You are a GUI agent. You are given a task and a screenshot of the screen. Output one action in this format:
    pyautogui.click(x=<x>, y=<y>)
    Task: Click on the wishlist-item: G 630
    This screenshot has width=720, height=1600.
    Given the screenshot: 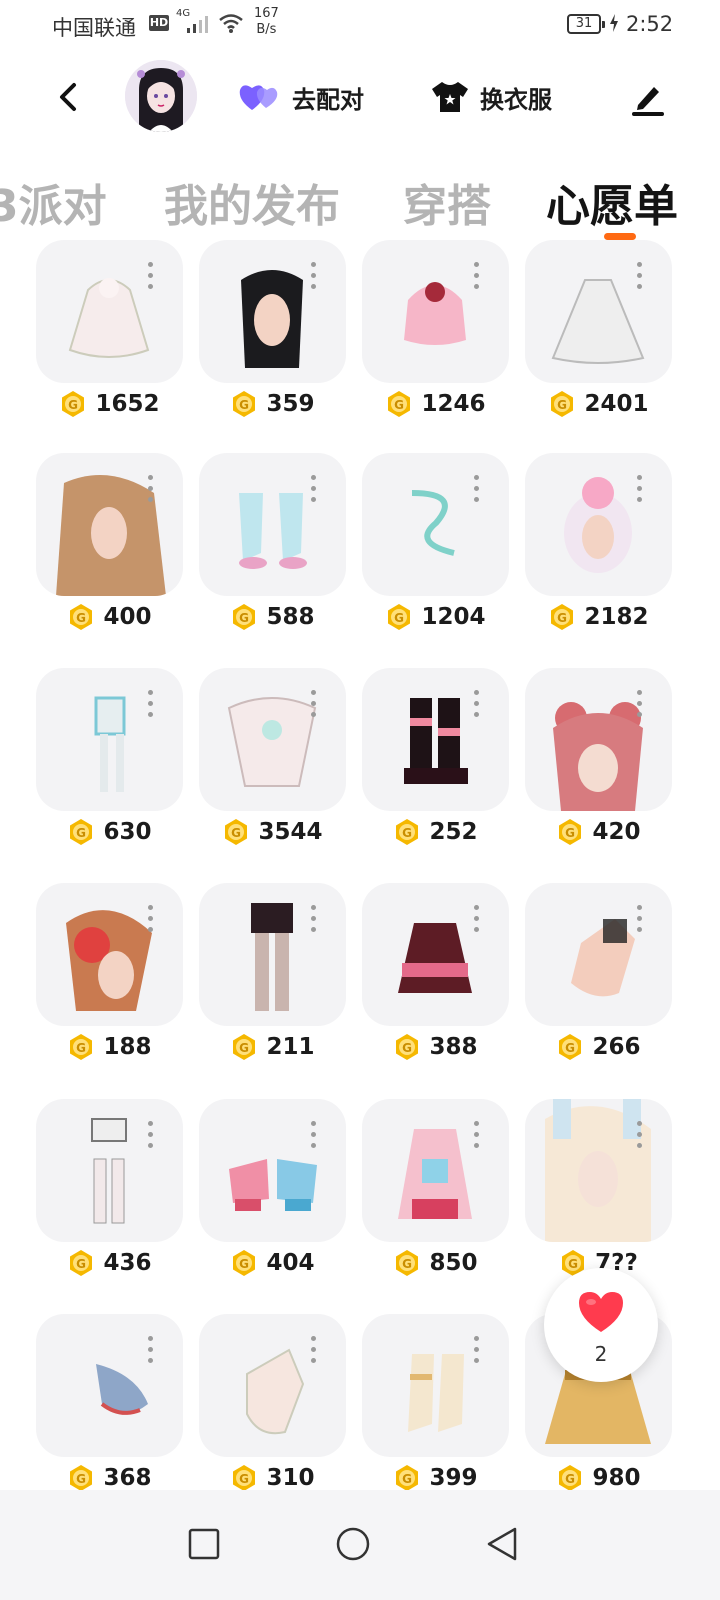 What is the action you would take?
    pyautogui.click(x=111, y=768)
    